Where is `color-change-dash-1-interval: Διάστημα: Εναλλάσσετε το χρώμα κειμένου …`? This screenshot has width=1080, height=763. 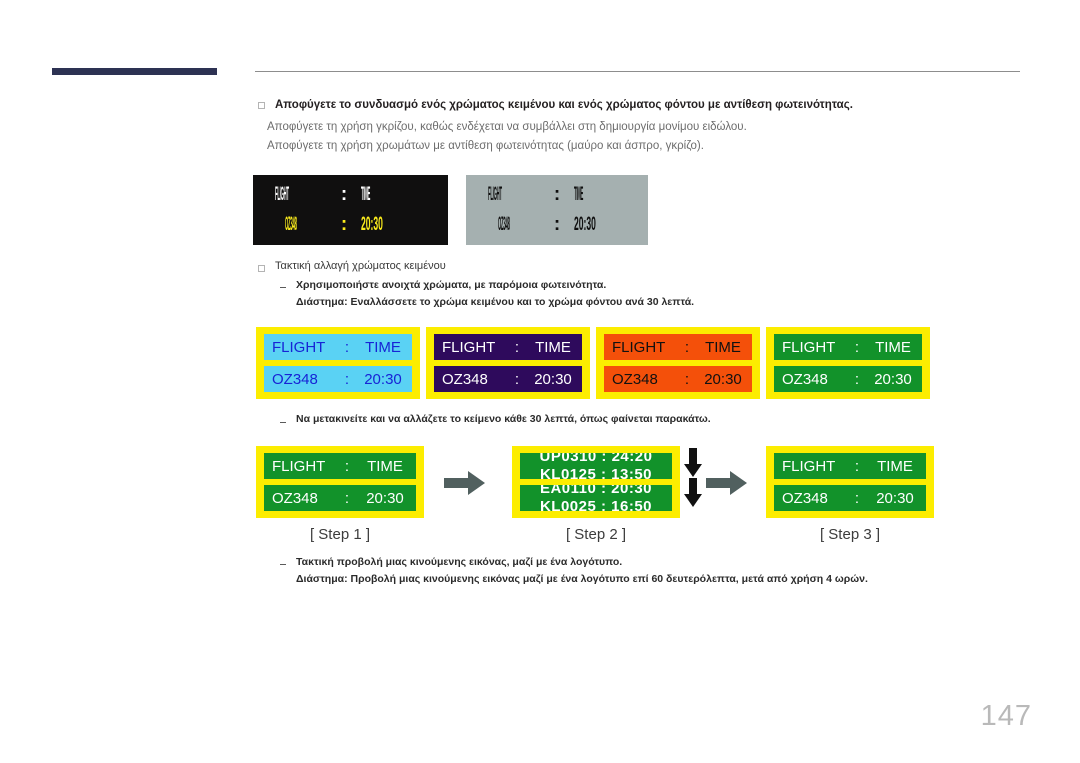 color-change-dash-1-interval: Διάστημα: Εναλλάσσετε το χρώμα κειμένου … is located at coordinates (495, 302).